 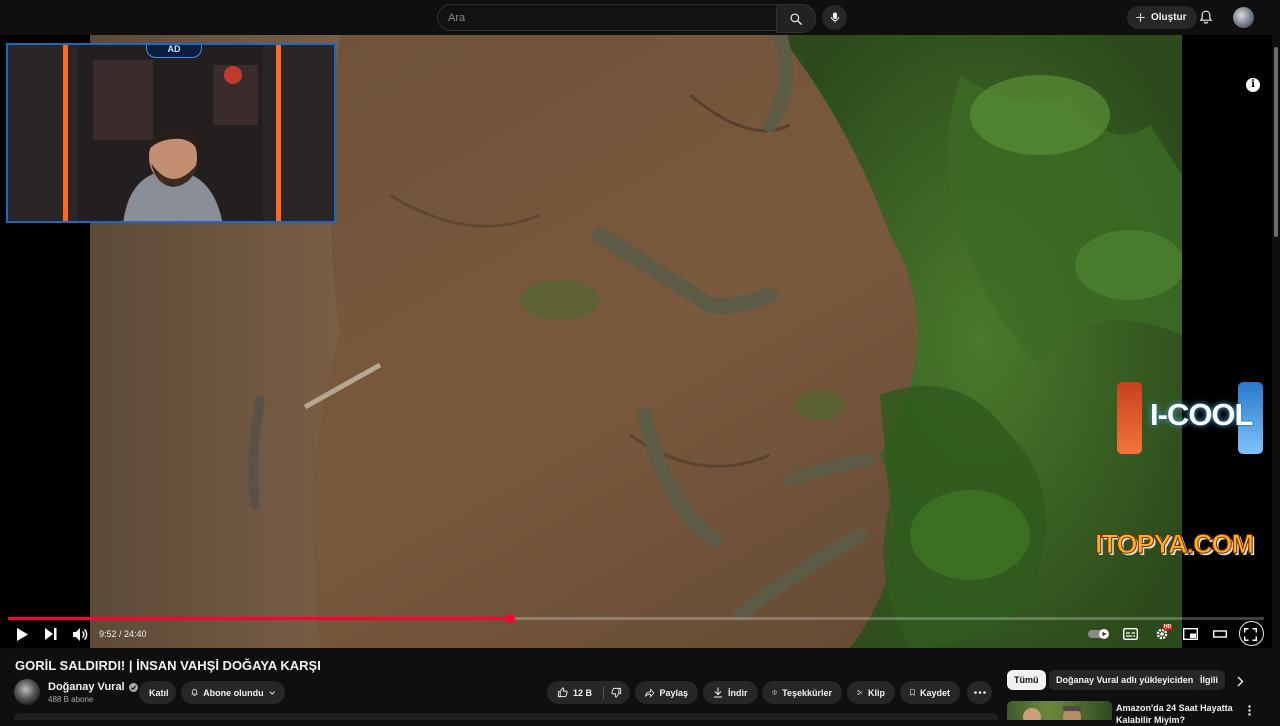 I want to click on webcam-overlay: AD, so click(x=171, y=133).